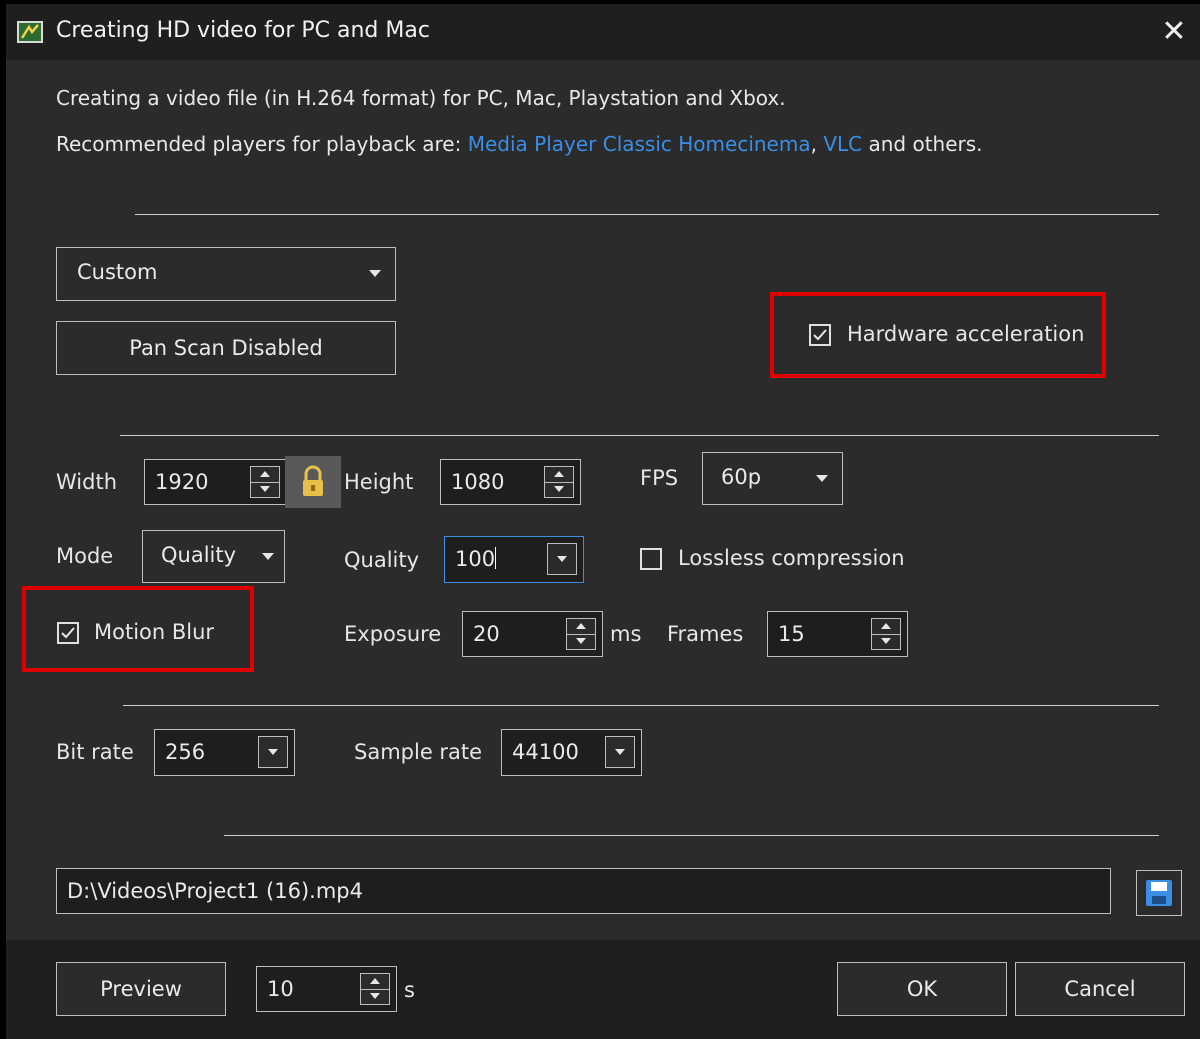 This screenshot has height=1039, width=1200. I want to click on sample-rate-input: 44100, so click(571, 752).